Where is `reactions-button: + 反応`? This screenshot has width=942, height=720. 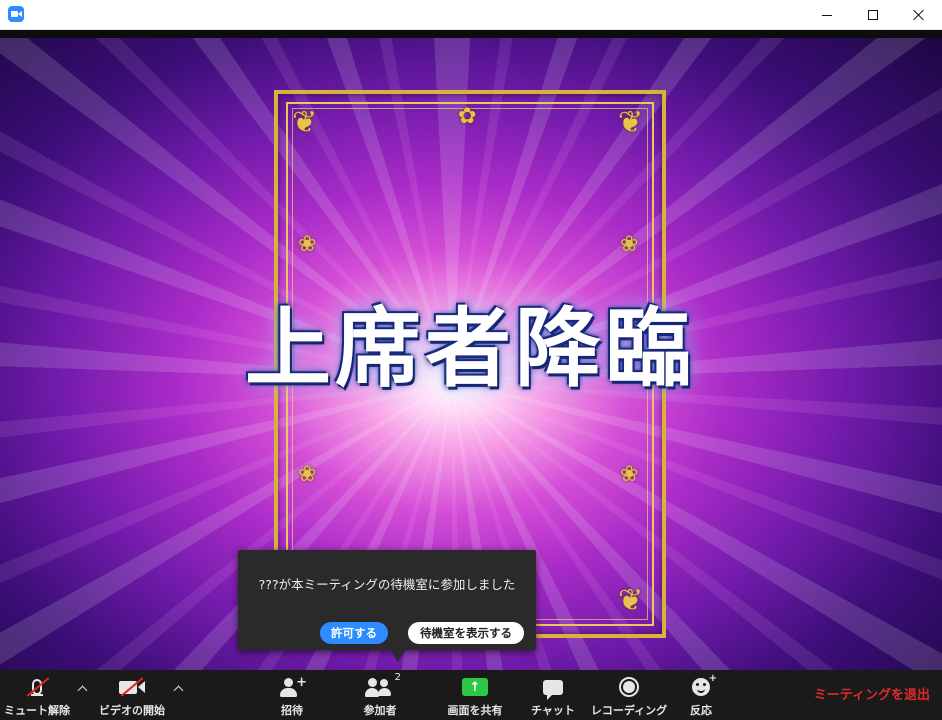
reactions-button: + 反応 is located at coordinates (701, 695).